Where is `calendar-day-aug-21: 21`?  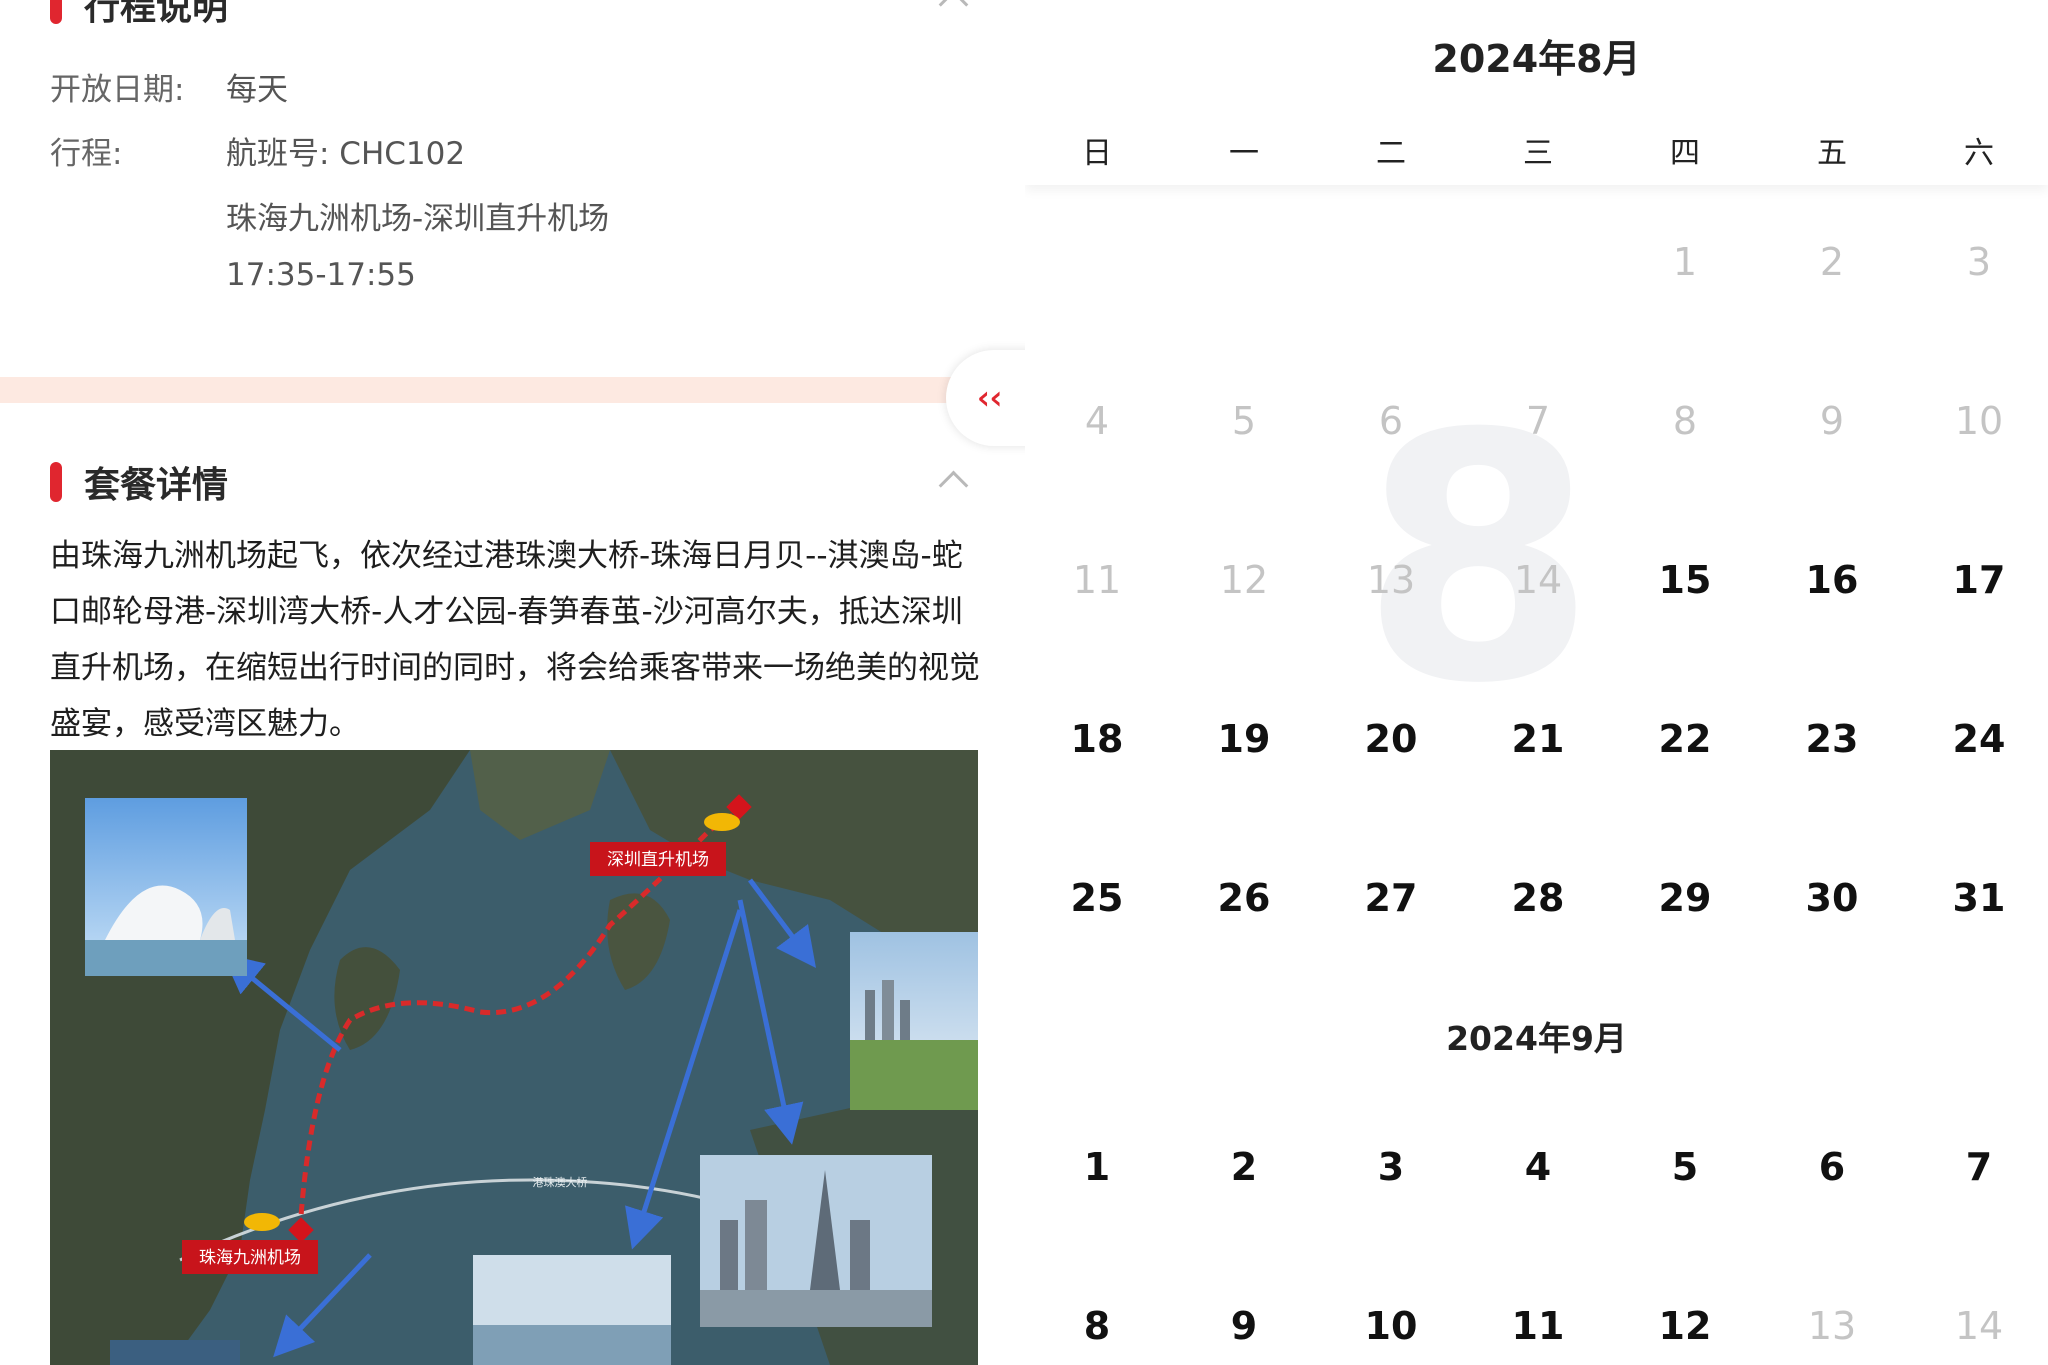
calendar-day-aug-21: 21 is located at coordinates (1538, 739).